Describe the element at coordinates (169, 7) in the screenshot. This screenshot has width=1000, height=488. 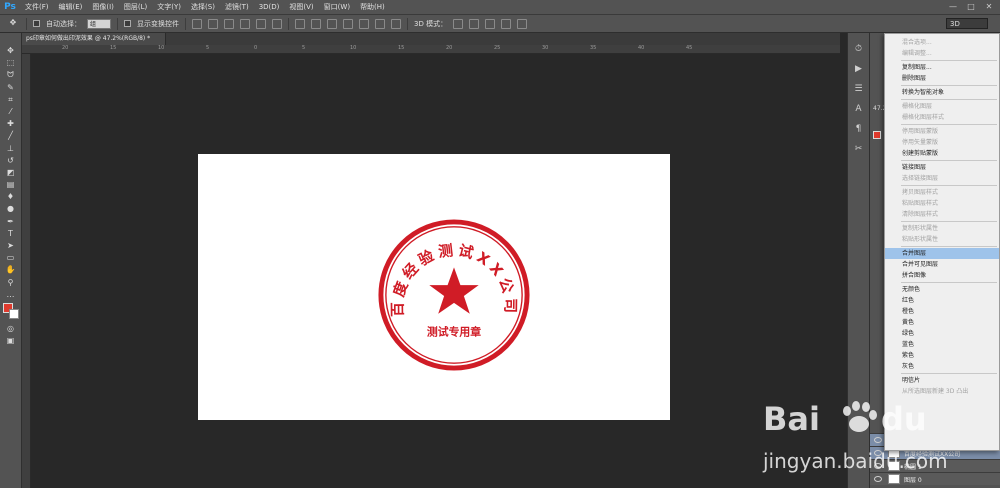
I see `menu-item-4: 文字(Y)` at that location.